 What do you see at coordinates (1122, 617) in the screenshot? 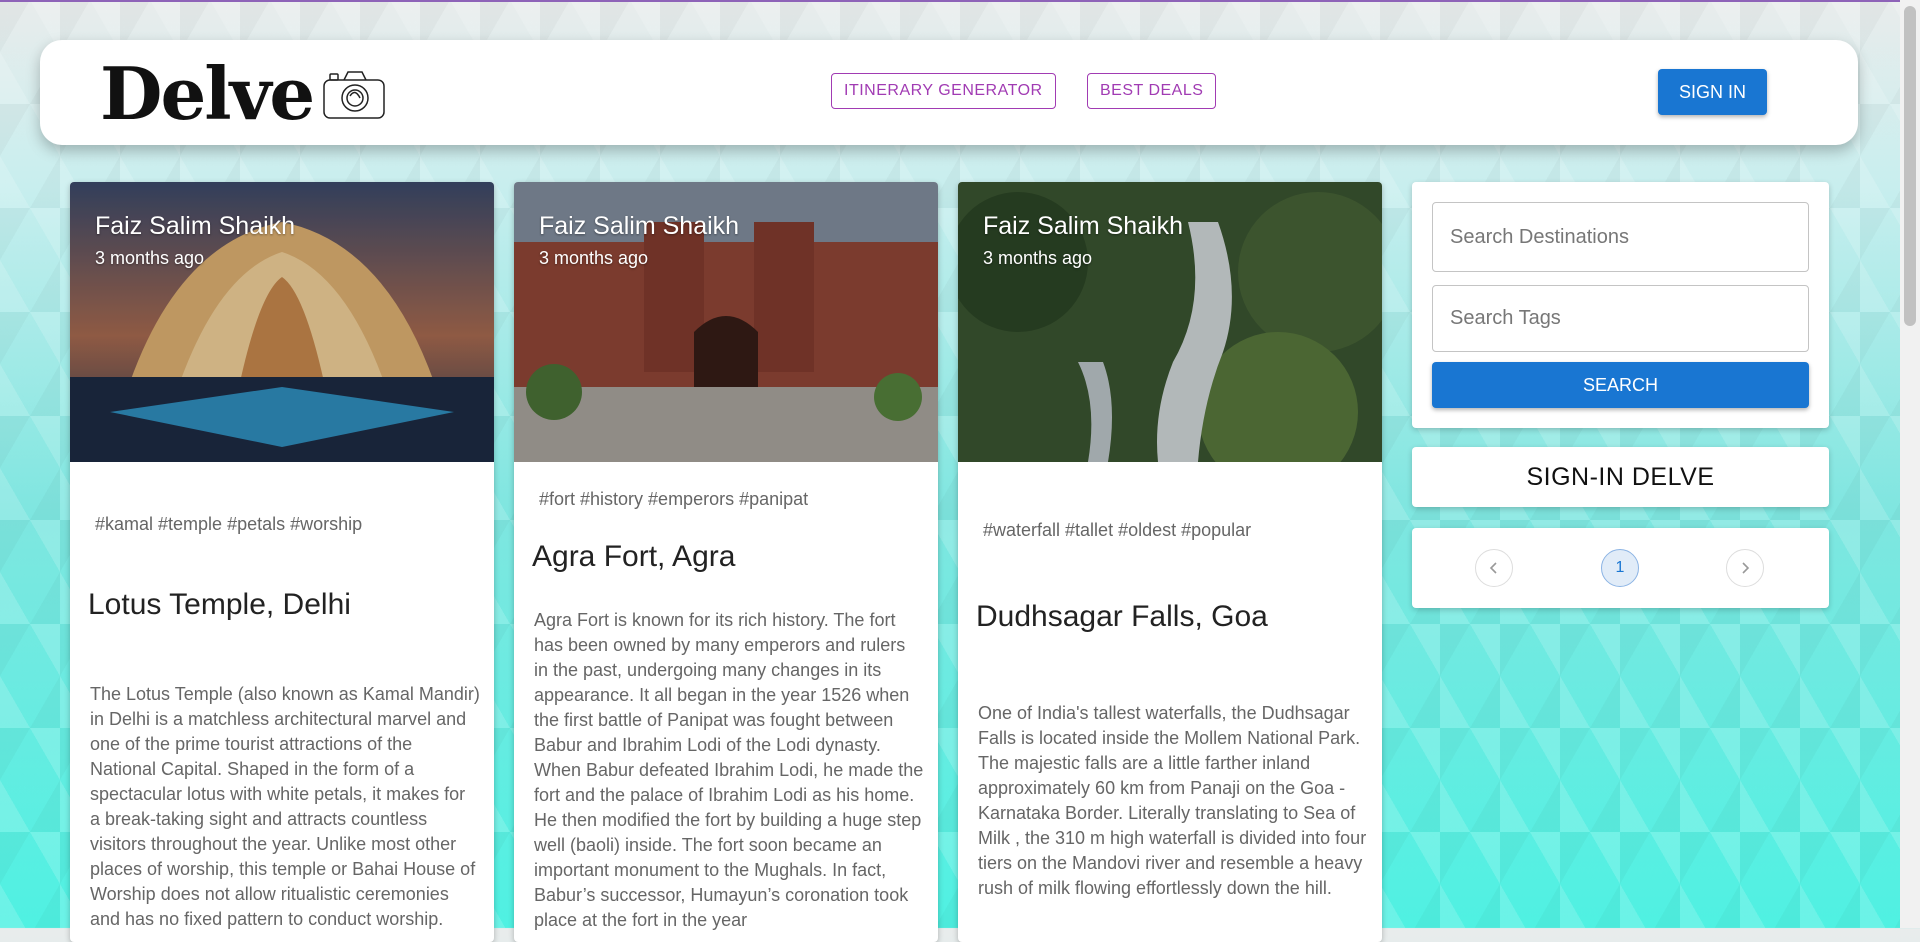
I see `card-title: Dudhsagar Falls, Goa` at bounding box center [1122, 617].